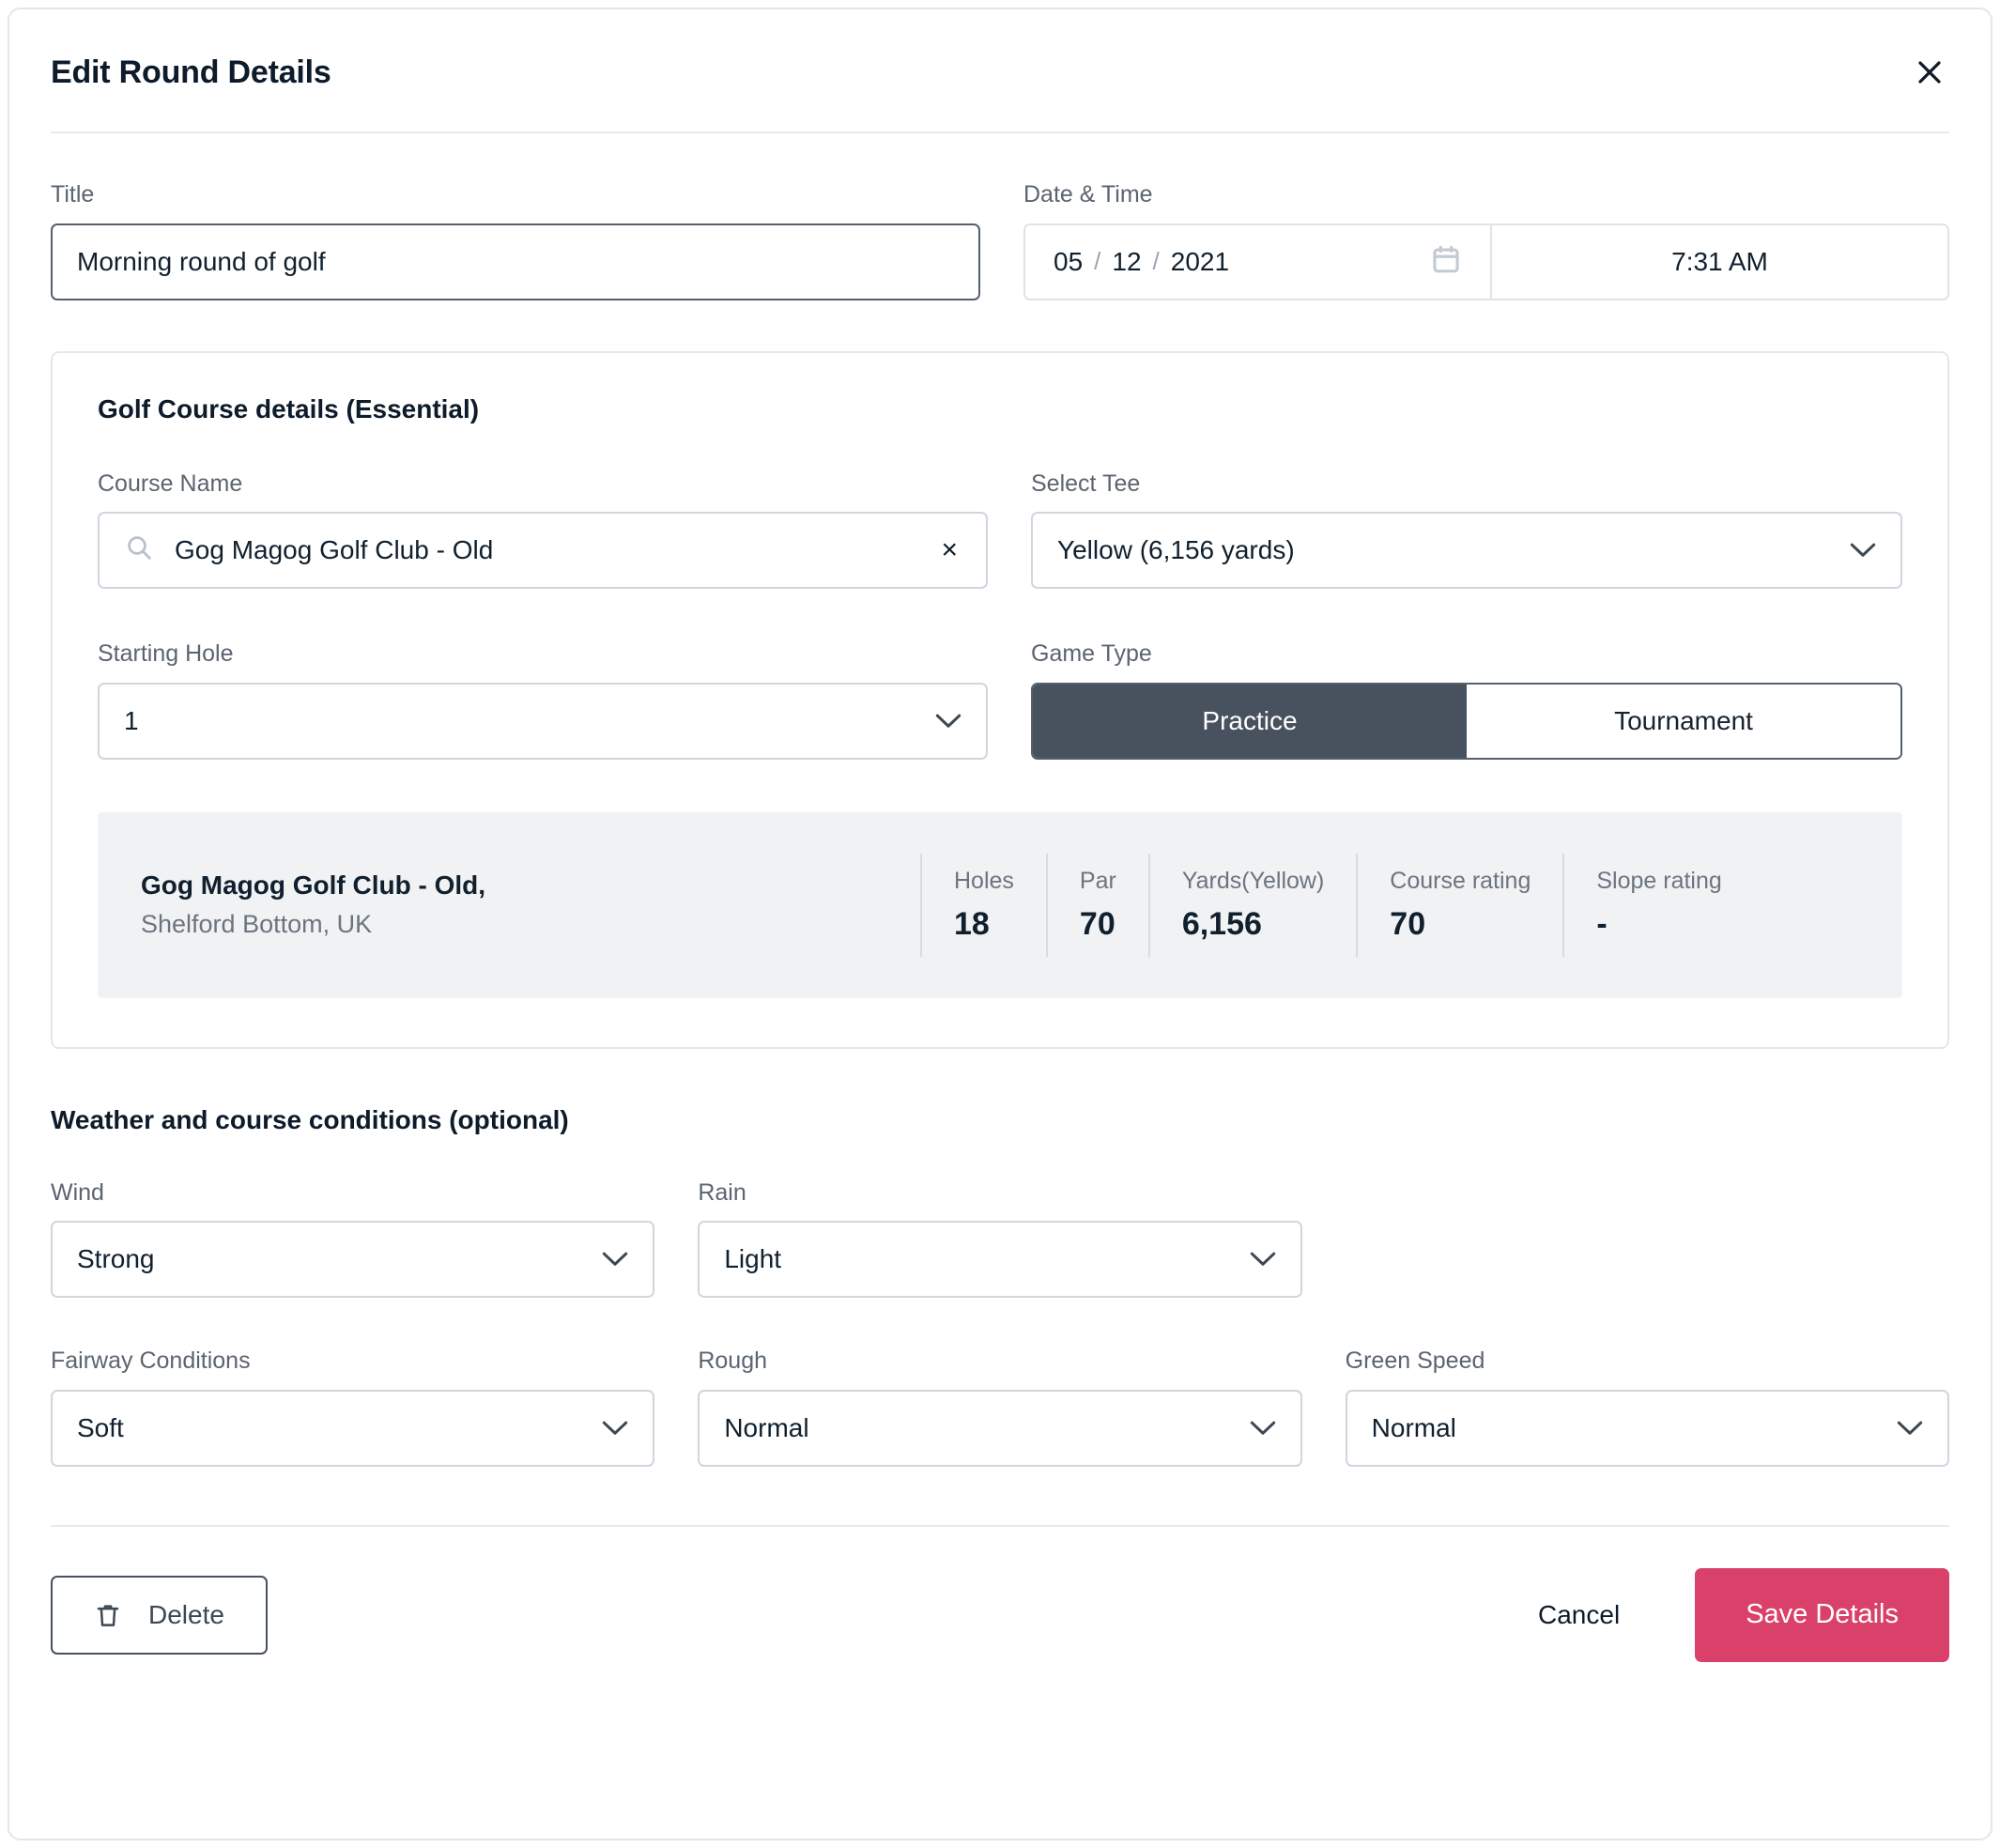 This screenshot has height=1848, width=2000. What do you see at coordinates (1088, 194) in the screenshot?
I see `datetime-label: Date & Time` at bounding box center [1088, 194].